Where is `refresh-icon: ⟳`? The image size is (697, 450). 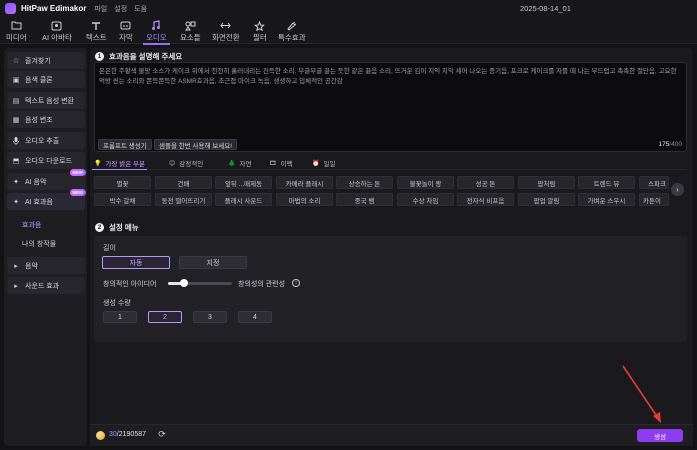
refresh-icon: ⟳ is located at coordinates (162, 434).